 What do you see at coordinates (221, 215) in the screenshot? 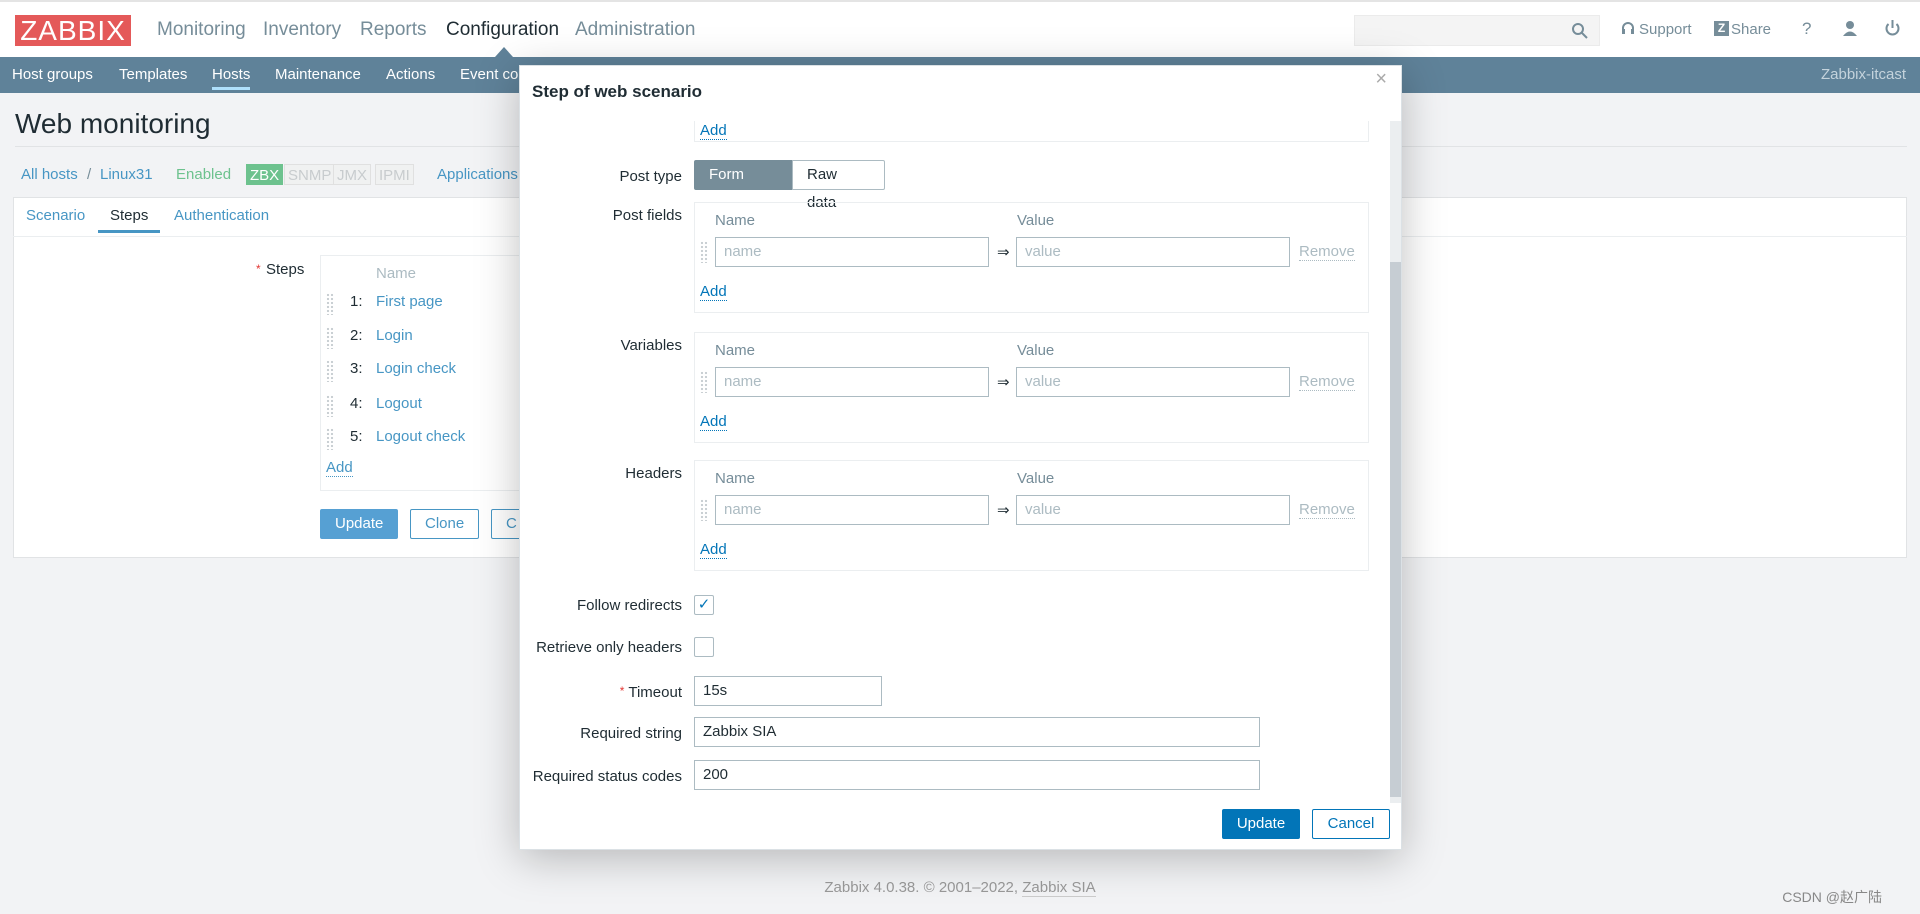
I see `tab-authentication: Authentication` at bounding box center [221, 215].